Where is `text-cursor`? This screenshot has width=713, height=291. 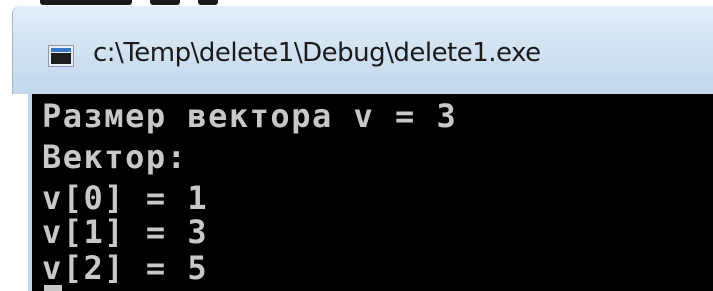 text-cursor is located at coordinates (53, 288).